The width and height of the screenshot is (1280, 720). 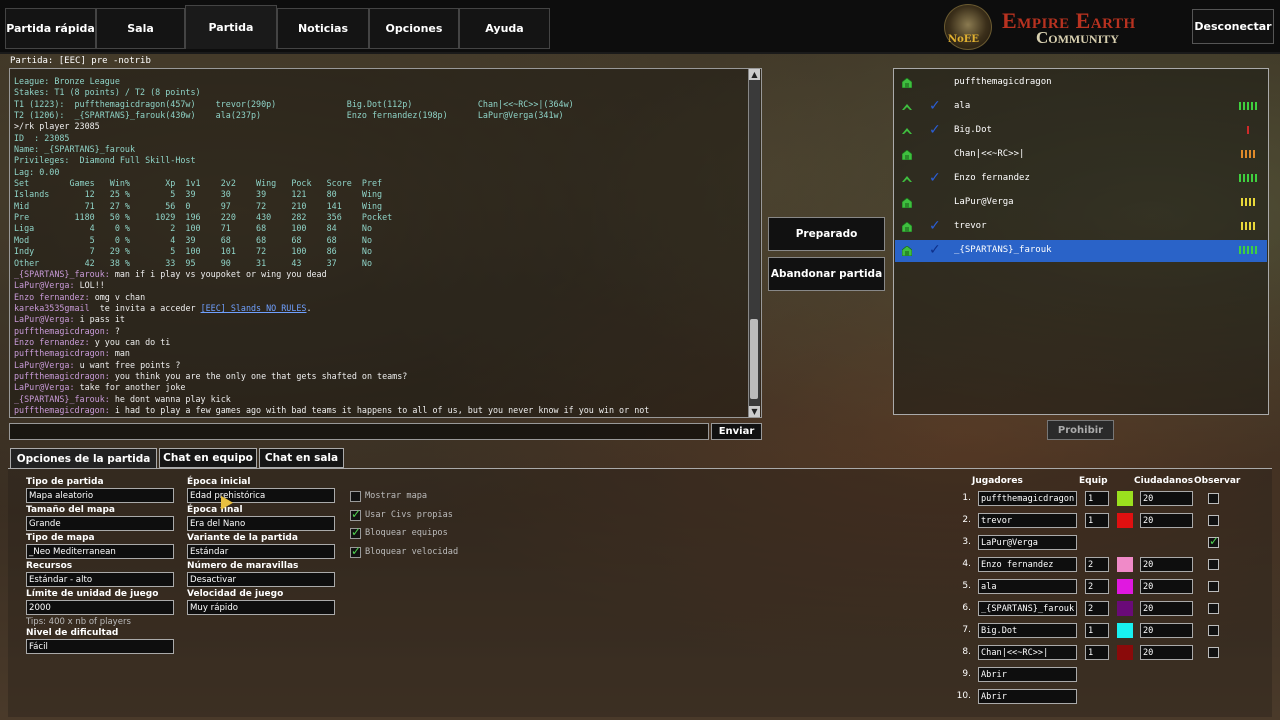 What do you see at coordinates (1233, 26) in the screenshot?
I see `disconnect-button: Desconectar` at bounding box center [1233, 26].